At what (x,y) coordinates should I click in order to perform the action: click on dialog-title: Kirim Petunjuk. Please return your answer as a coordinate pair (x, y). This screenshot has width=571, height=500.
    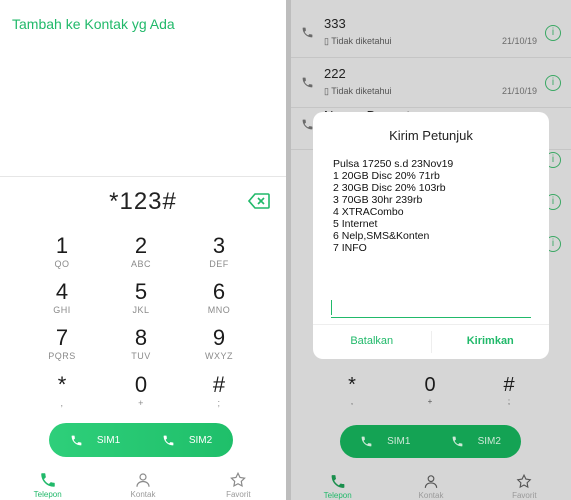
    Looking at the image, I should click on (431, 135).